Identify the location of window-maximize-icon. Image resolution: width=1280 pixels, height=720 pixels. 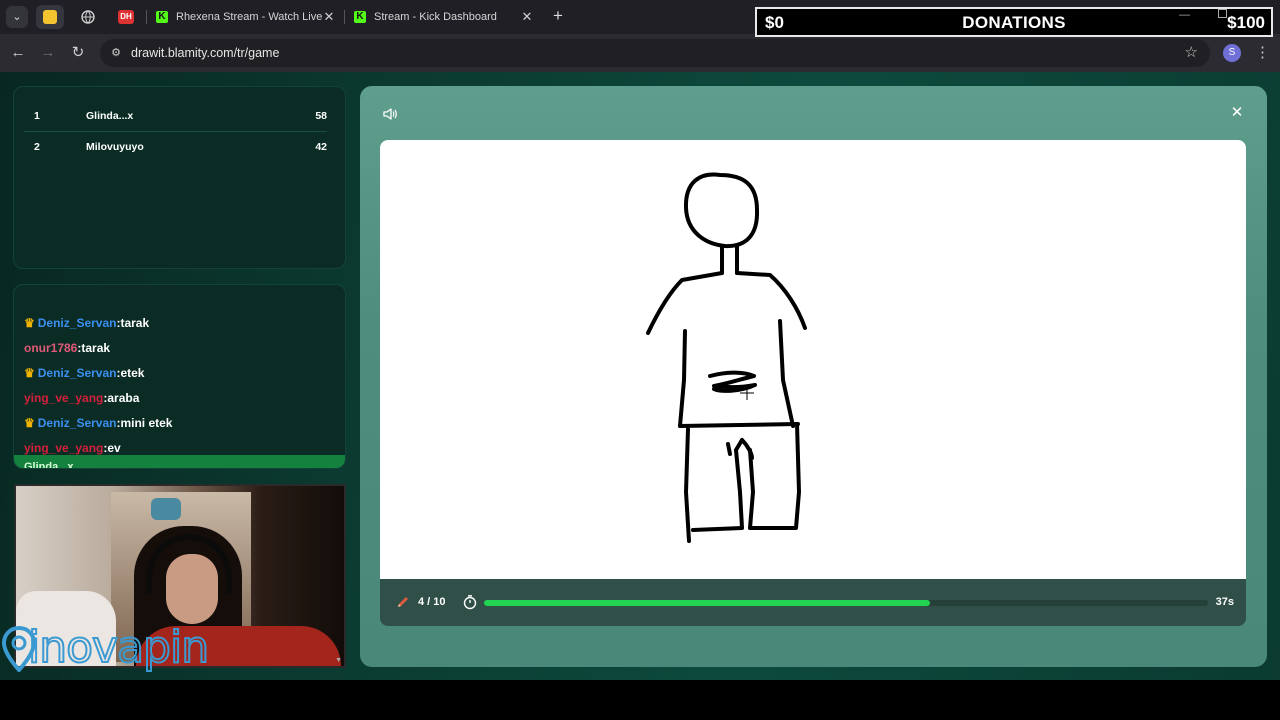
(1222, 13).